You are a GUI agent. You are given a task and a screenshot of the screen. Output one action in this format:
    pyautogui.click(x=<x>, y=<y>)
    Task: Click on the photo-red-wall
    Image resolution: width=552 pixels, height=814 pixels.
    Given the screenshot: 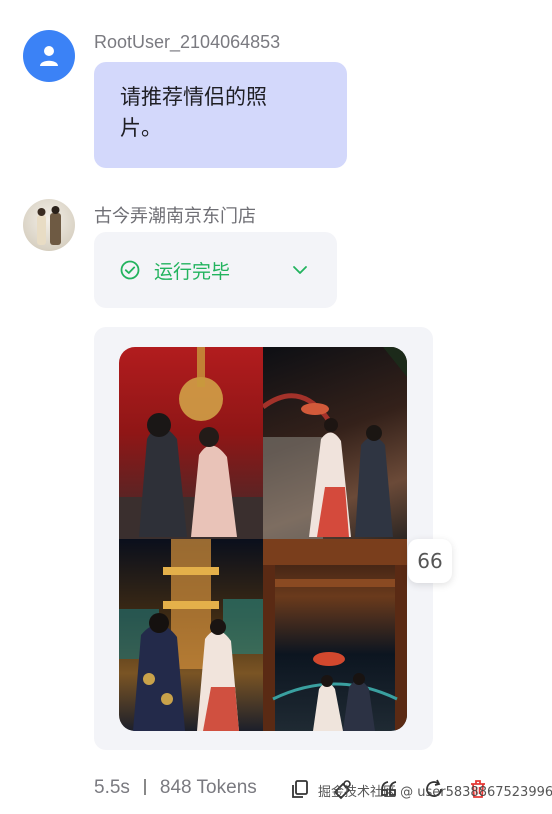 What is the action you would take?
    pyautogui.click(x=191, y=443)
    